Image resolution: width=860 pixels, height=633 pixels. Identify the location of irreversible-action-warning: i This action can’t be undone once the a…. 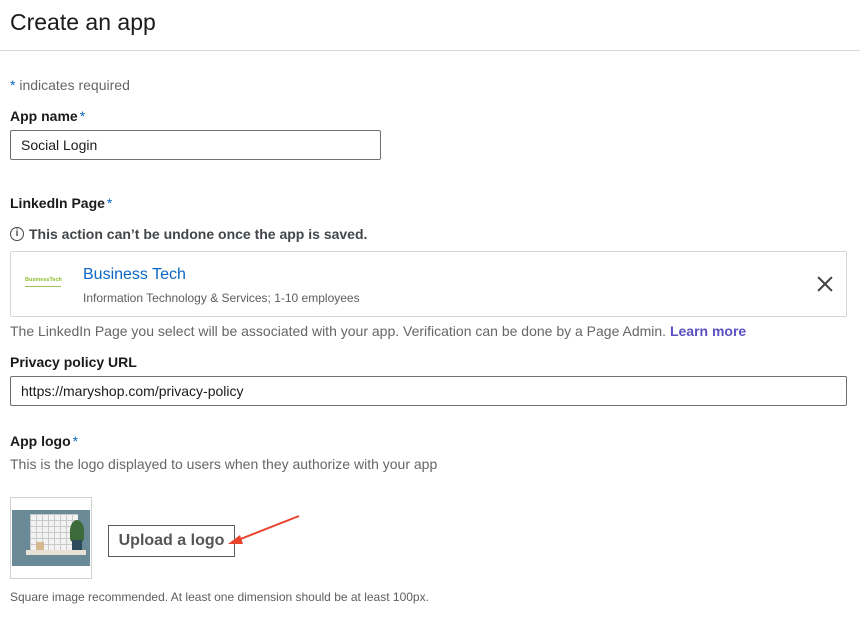
(188, 234).